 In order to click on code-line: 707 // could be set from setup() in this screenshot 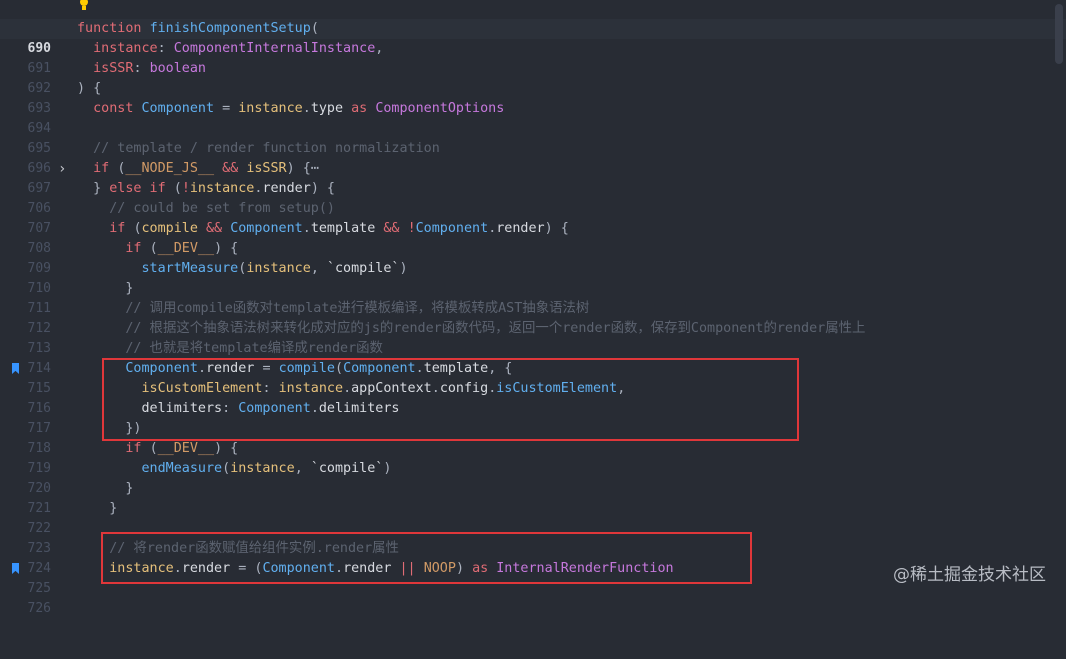, I will do `click(533, 217)`.